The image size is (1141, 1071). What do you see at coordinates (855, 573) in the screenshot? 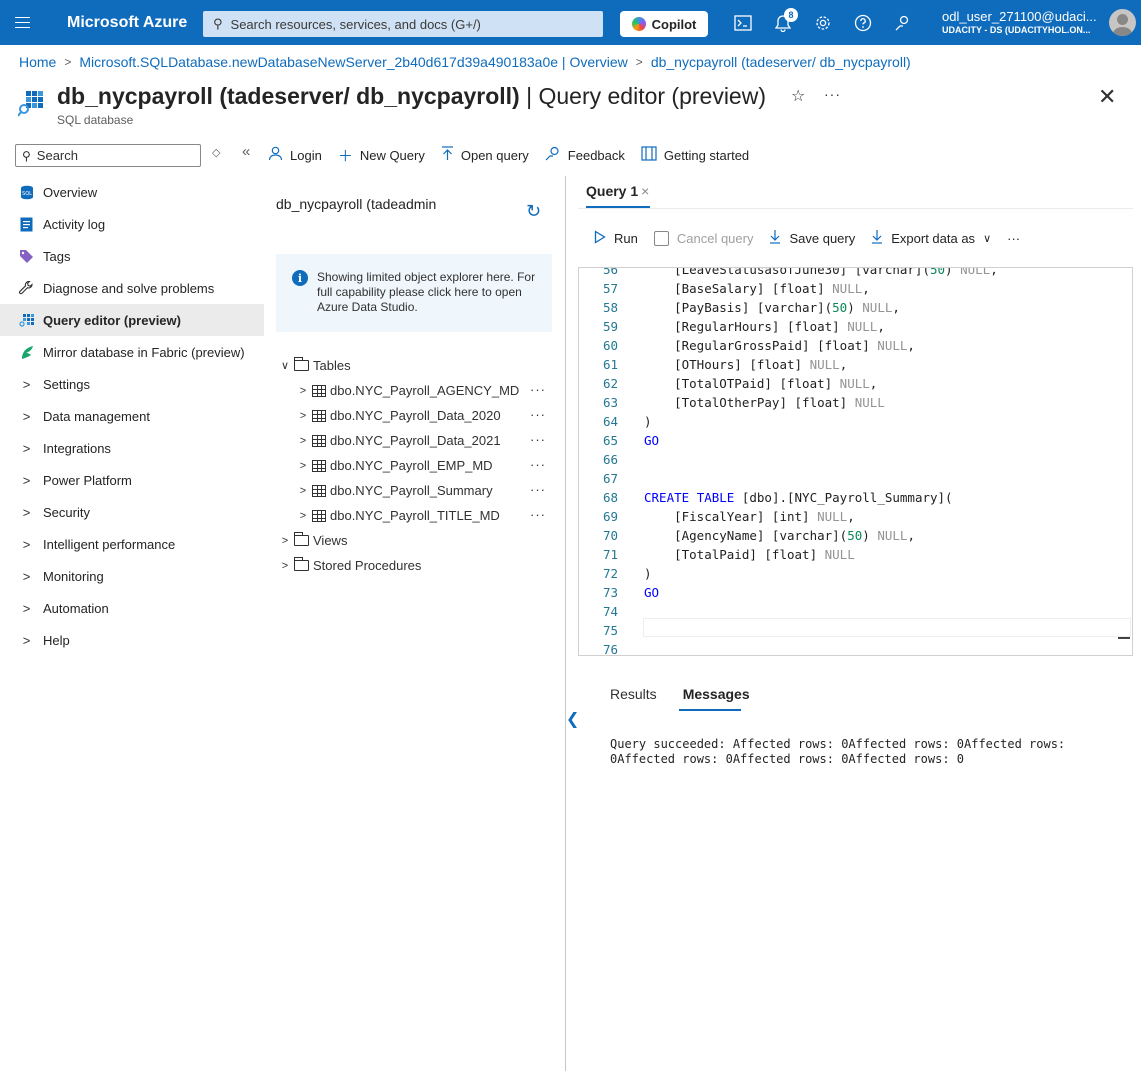
I see `code-line: 72)` at bounding box center [855, 573].